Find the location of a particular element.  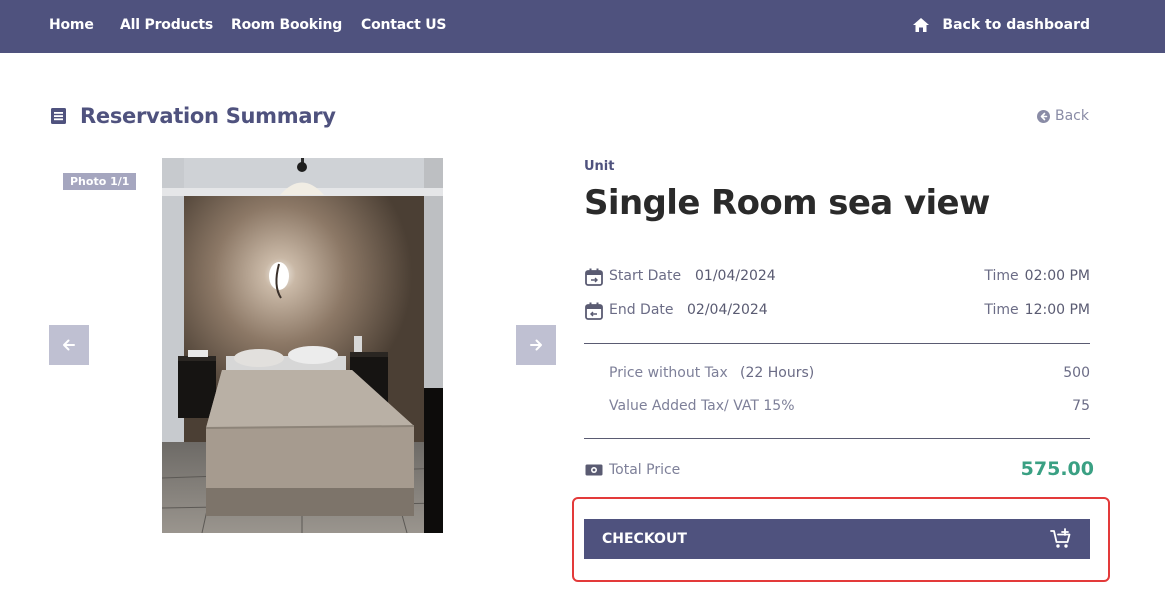

cart-icon is located at coordinates (1060, 538).